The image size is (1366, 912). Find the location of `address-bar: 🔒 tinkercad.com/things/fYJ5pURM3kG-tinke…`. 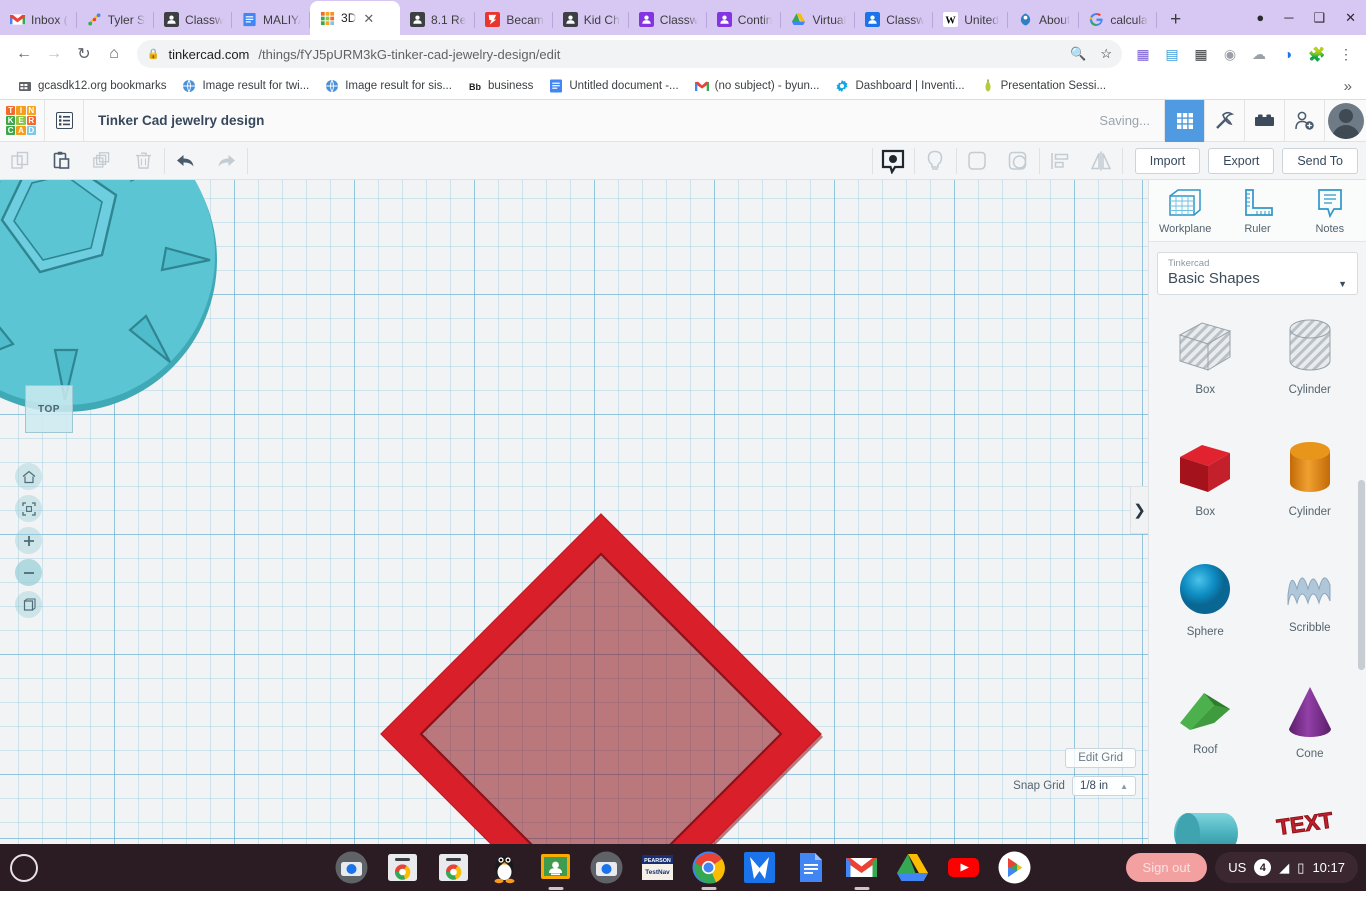

address-bar: 🔒 tinkercad.com/things/fYJ5pURM3kG-tinke… is located at coordinates (629, 54).